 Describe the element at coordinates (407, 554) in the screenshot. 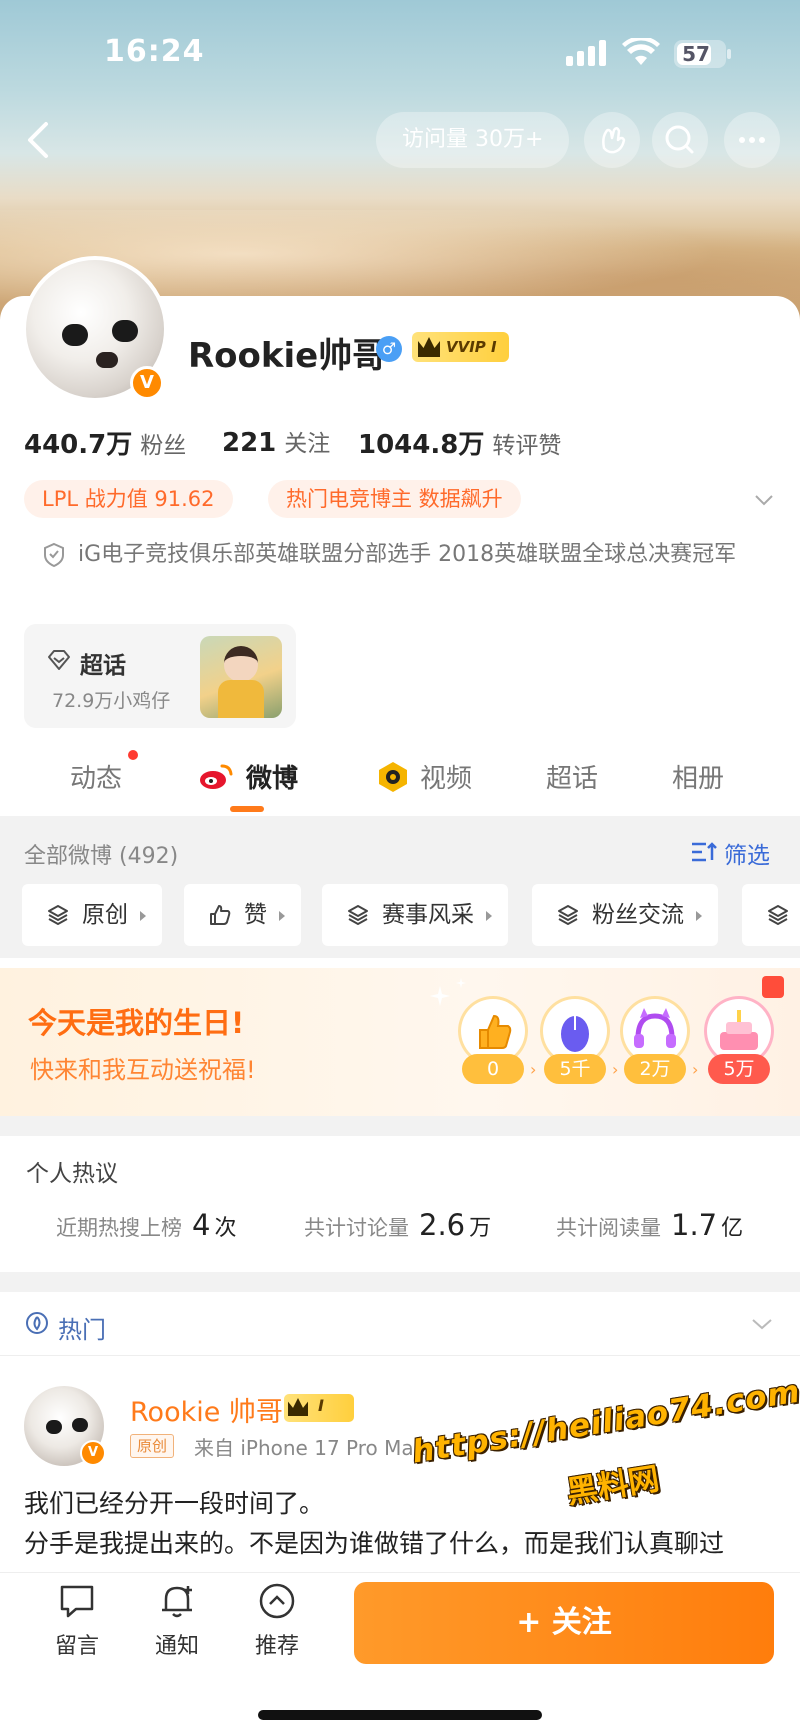

I see `bio-text: iG电子竞技俱乐部英雄联盟分部选手 2018英雄联盟全球总决赛冠军` at that location.